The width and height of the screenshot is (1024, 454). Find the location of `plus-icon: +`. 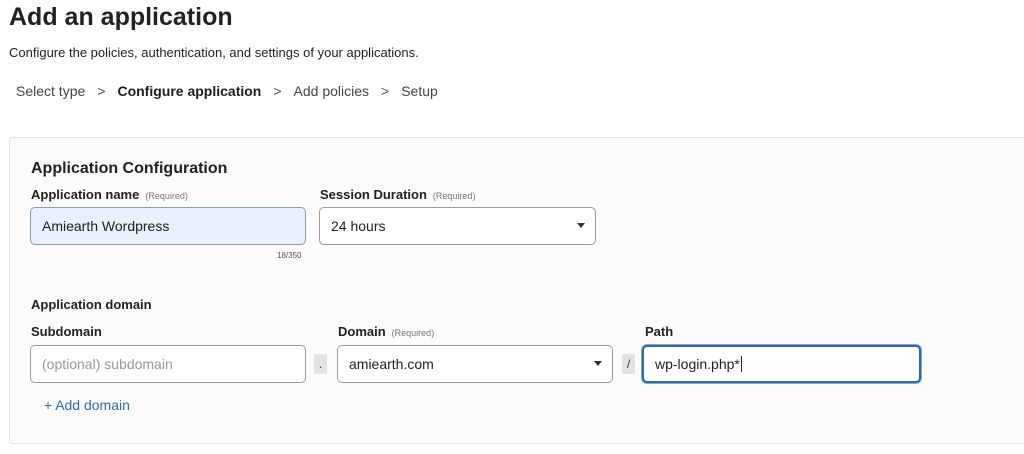

plus-icon: + is located at coordinates (48, 405).